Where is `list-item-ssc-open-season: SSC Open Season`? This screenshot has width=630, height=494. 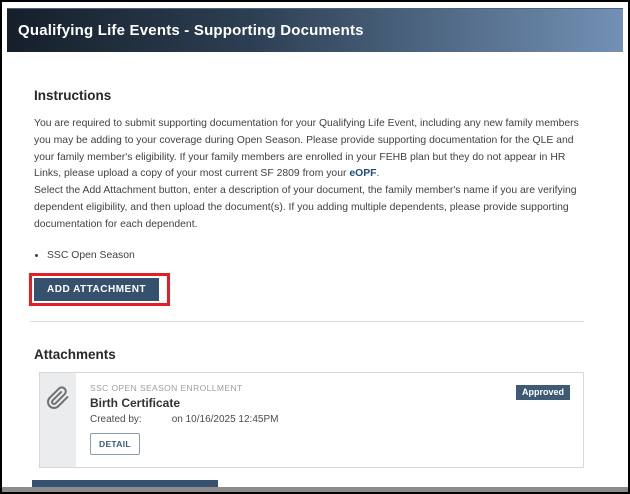
list-item-ssc-open-season: SSC Open Season is located at coordinates (315, 255).